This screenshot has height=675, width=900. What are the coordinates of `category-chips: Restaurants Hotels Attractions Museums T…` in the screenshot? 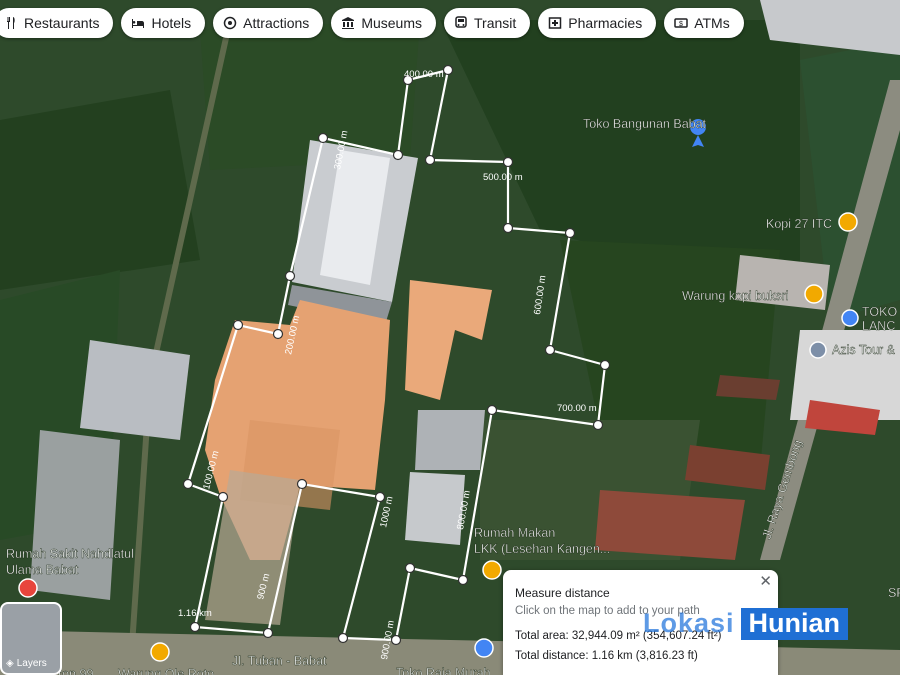 It's located at (372, 23).